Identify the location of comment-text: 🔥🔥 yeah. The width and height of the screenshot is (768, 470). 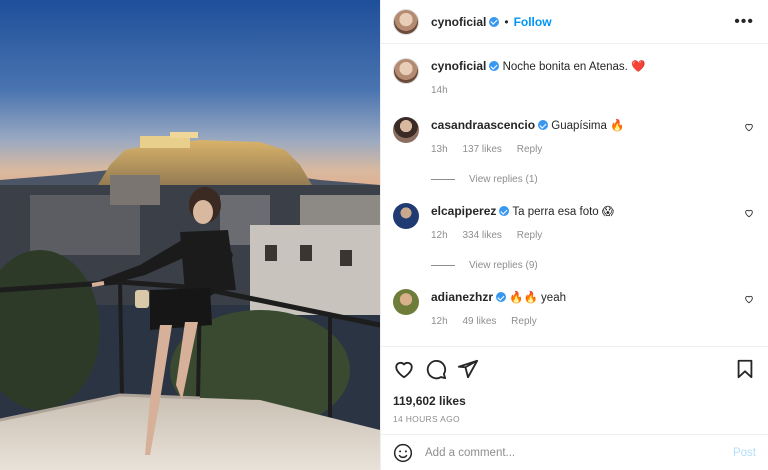
(537, 298).